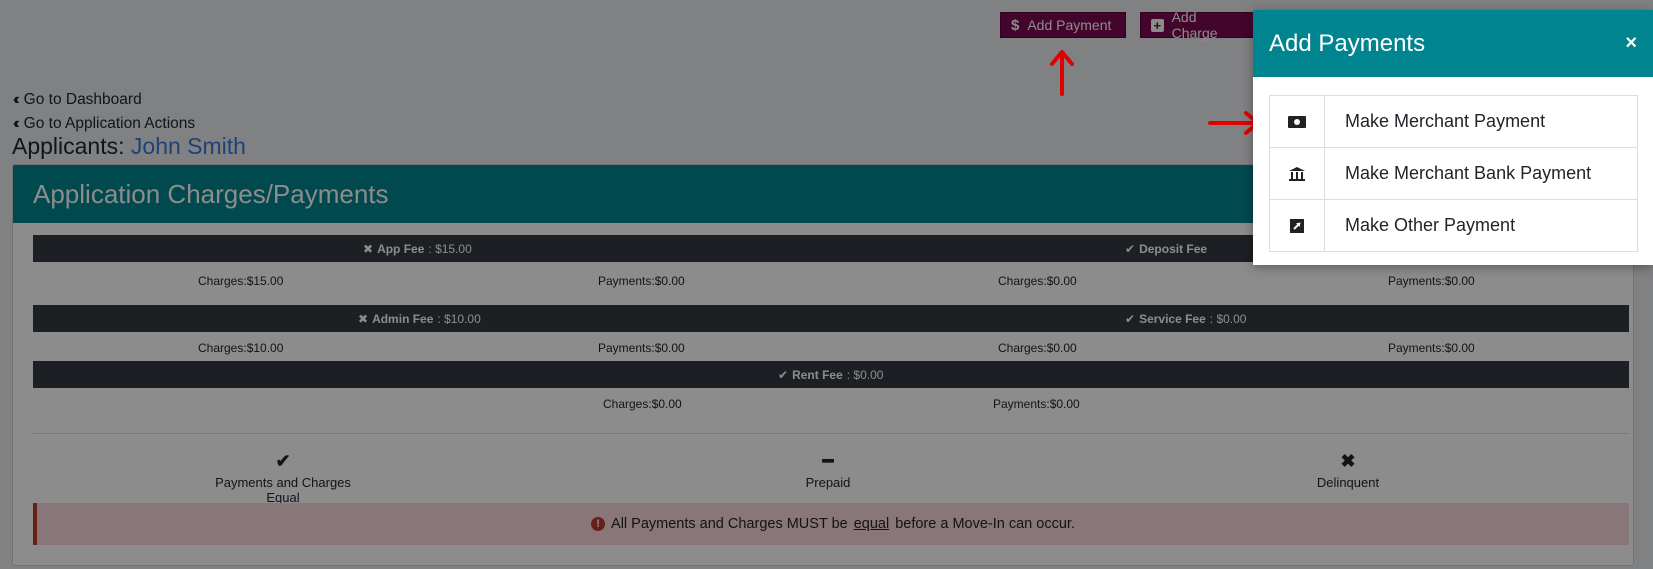  Describe the element at coordinates (1453, 43) in the screenshot. I see `modal-header: Add Payments ×` at that location.